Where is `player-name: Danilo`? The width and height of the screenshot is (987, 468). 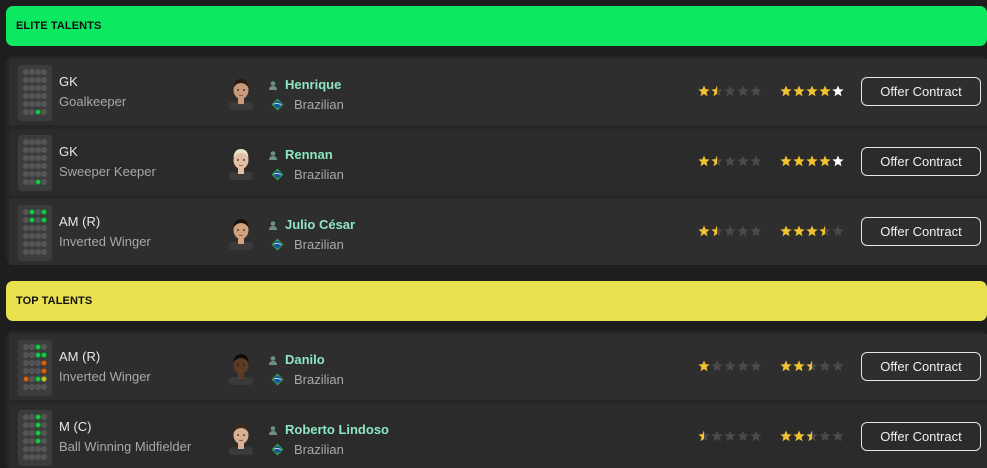 player-name: Danilo is located at coordinates (305, 359).